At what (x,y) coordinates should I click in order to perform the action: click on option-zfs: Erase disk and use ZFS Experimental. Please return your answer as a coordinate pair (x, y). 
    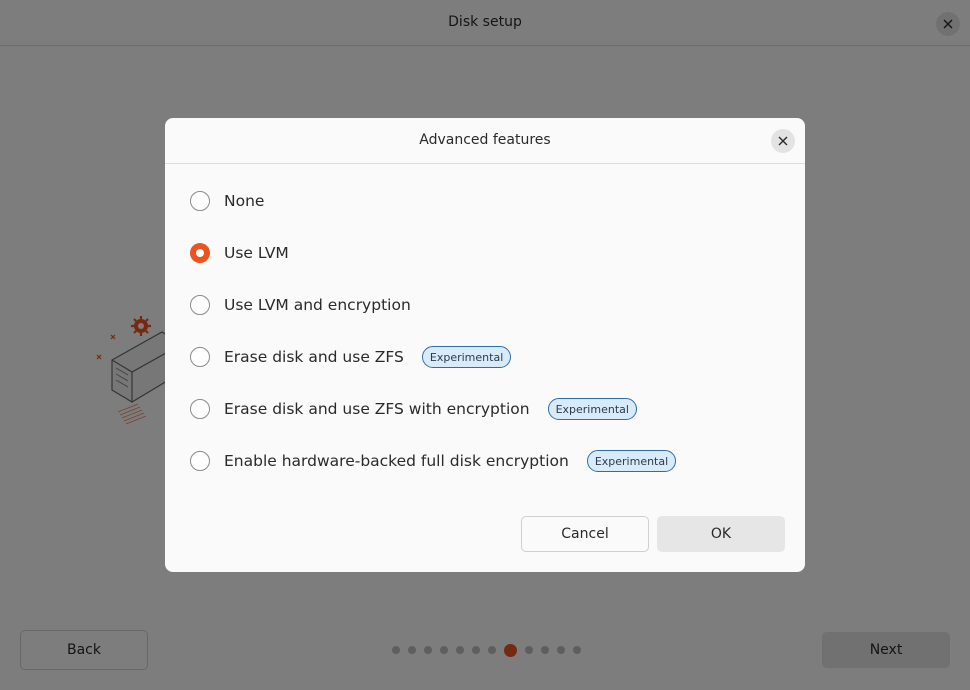
    Looking at the image, I should click on (351, 357).